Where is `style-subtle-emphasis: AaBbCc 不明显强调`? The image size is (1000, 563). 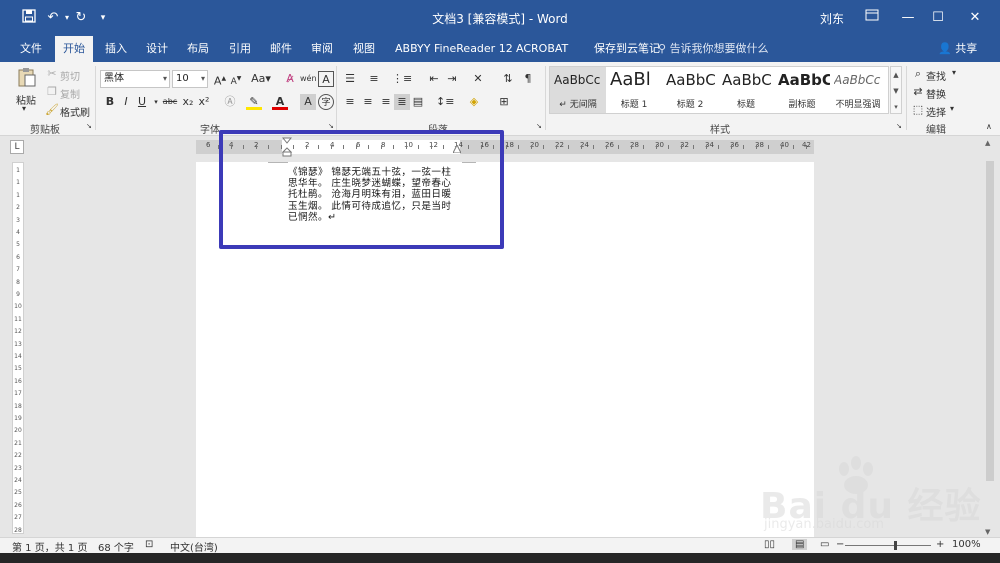 style-subtle-emphasis: AaBbCc 不明显强调 is located at coordinates (858, 90).